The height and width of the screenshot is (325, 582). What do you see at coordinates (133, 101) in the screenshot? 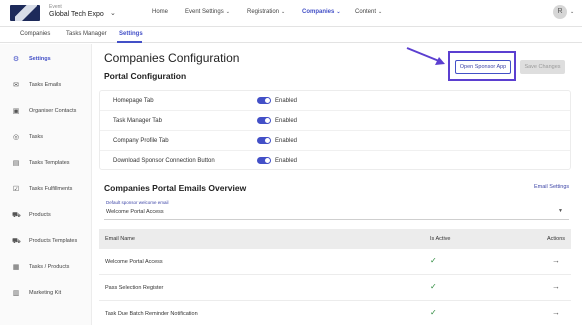
I see `config-label: Homepage Tab` at bounding box center [133, 101].